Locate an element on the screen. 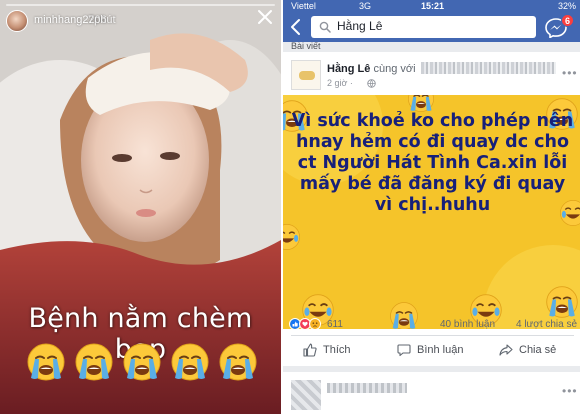 This screenshot has width=580, height=414. author-avatar is located at coordinates (306, 75).